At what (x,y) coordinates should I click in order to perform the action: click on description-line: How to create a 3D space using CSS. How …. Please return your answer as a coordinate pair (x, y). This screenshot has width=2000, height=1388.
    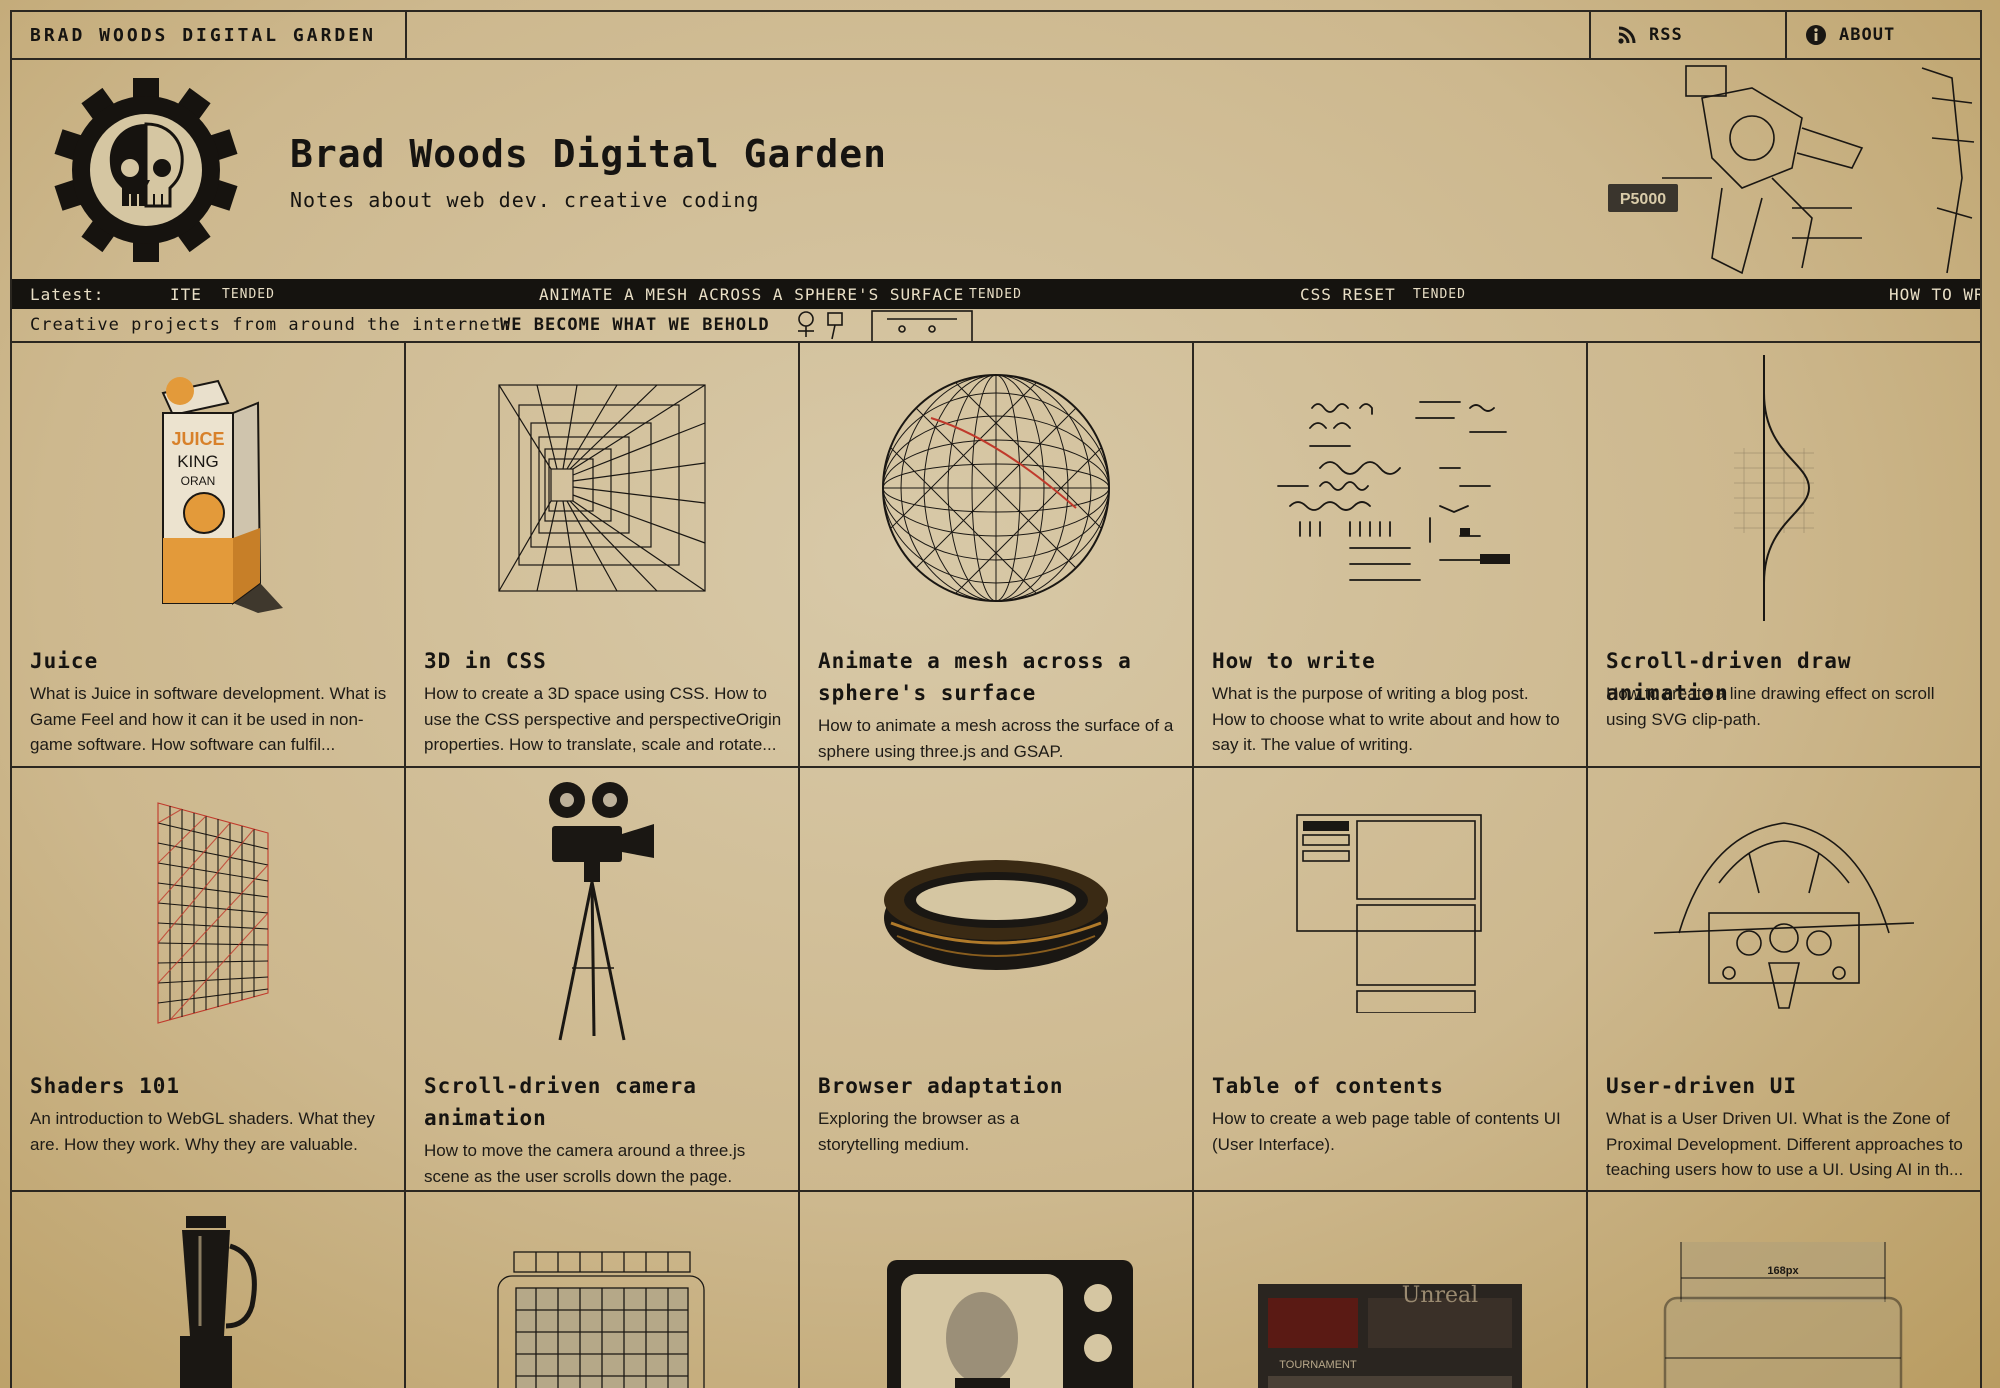
    Looking at the image, I should click on (595, 693).